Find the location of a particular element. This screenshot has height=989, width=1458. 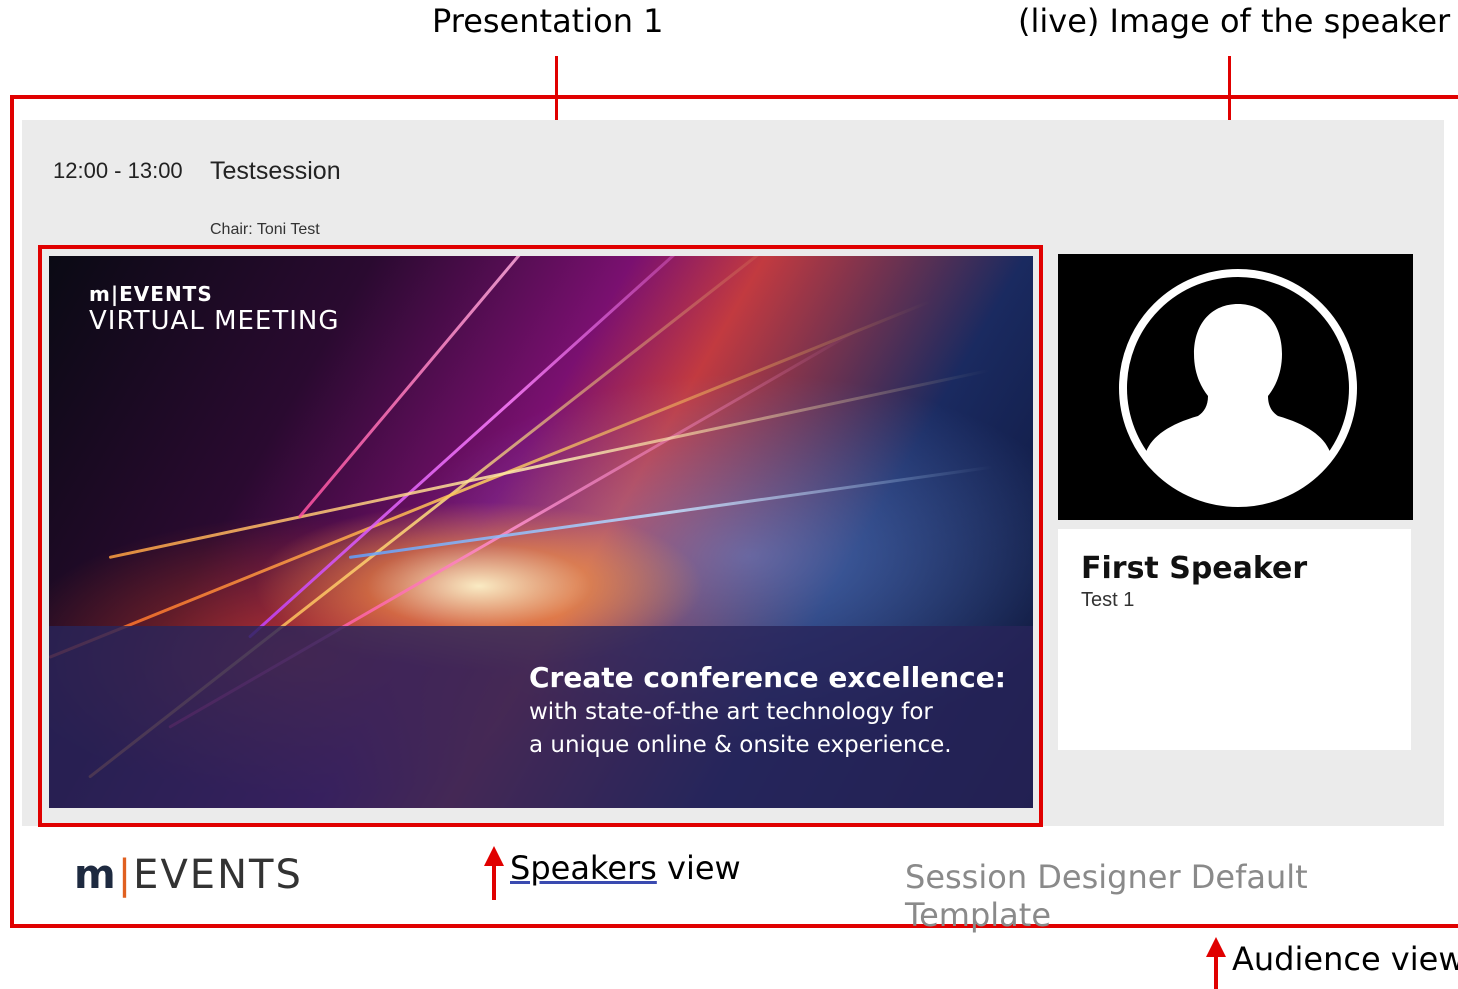

slide-brand: m|EVENTS is located at coordinates (151, 294).